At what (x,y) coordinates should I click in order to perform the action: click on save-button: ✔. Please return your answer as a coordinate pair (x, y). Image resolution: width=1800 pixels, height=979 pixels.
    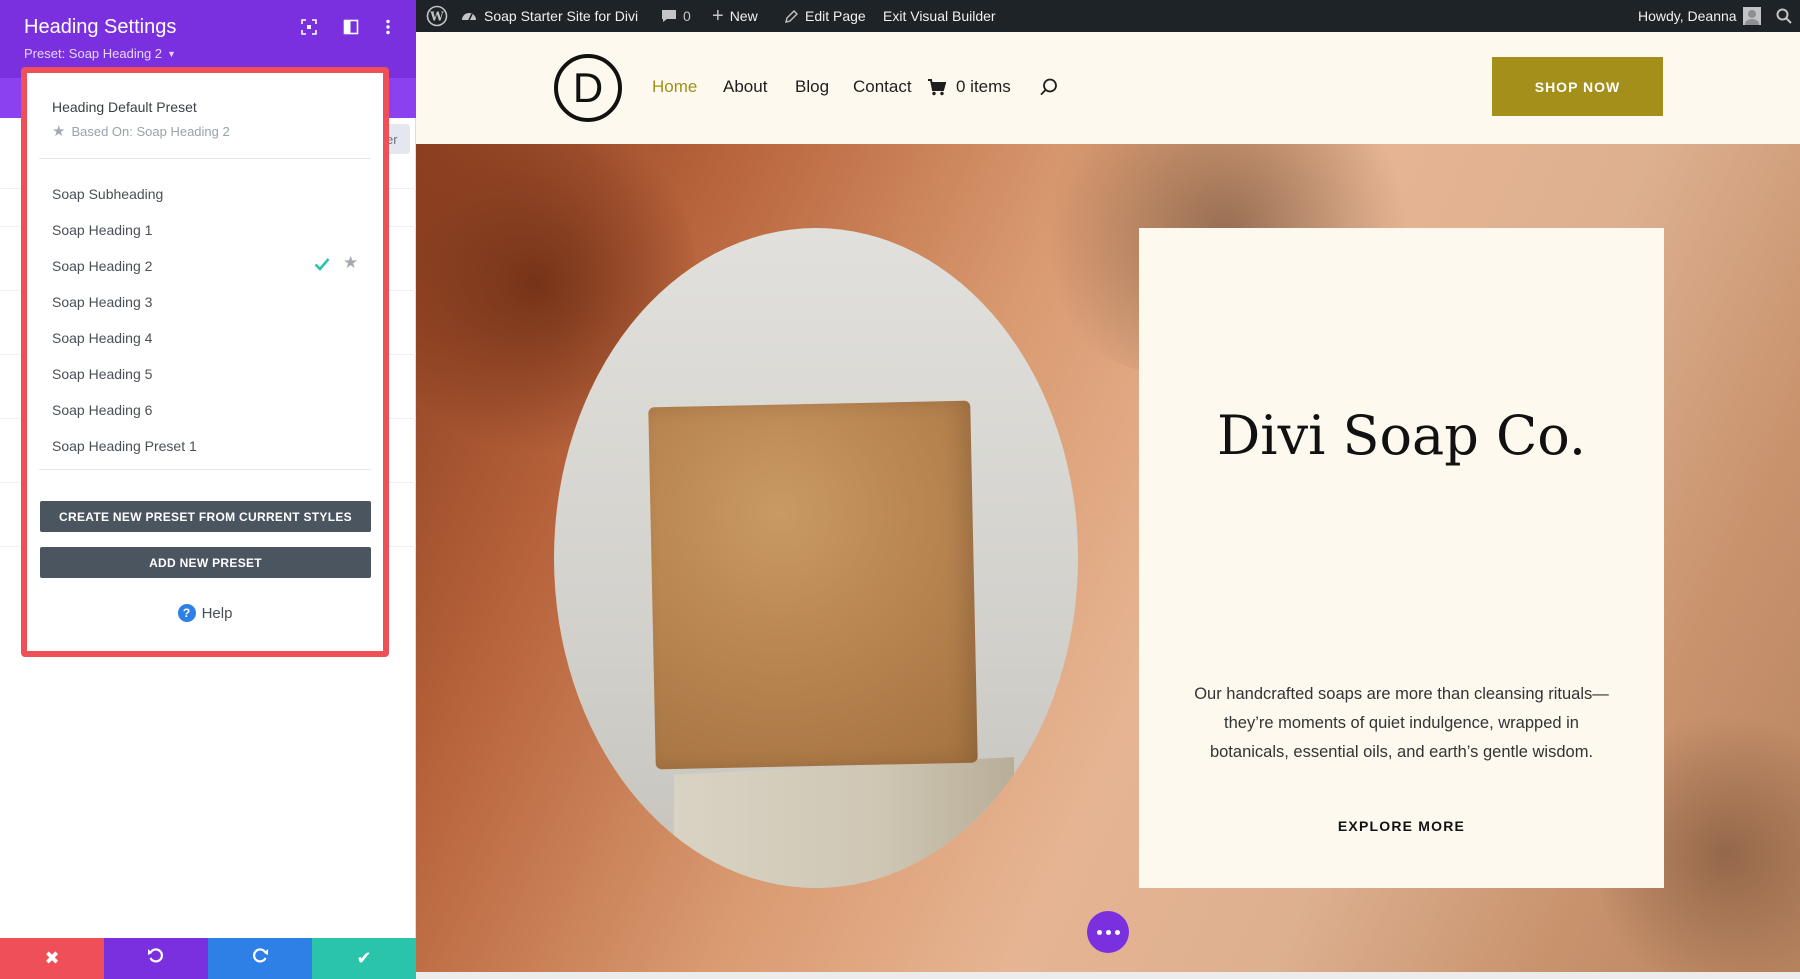
    Looking at the image, I should click on (364, 958).